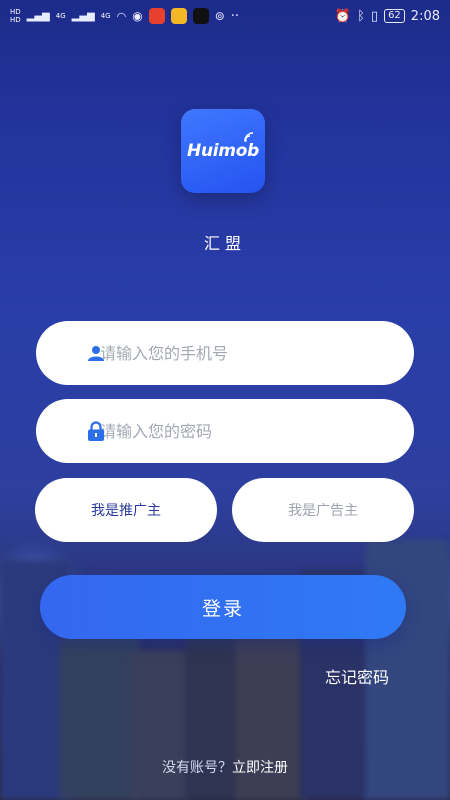 The height and width of the screenshot is (800, 450). What do you see at coordinates (235, 431) in the screenshot?
I see `password-input` at bounding box center [235, 431].